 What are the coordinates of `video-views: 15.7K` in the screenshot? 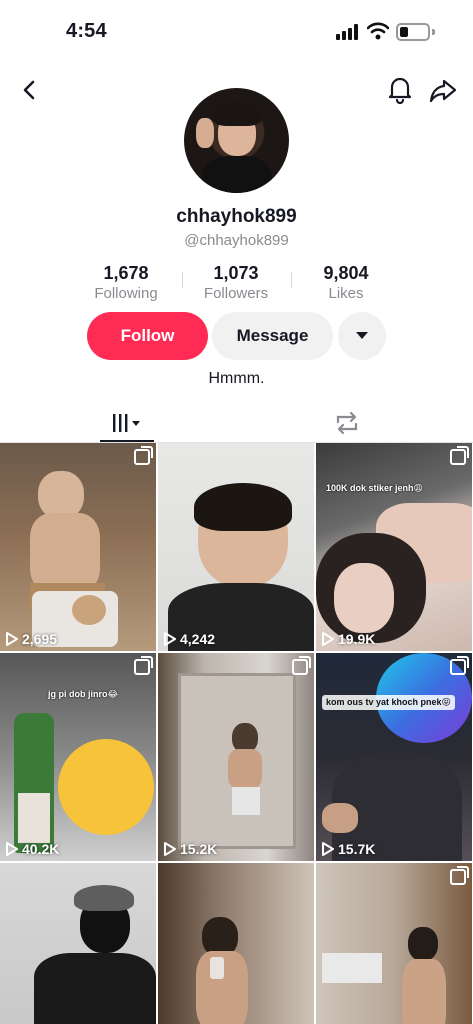 It's located at (348, 849).